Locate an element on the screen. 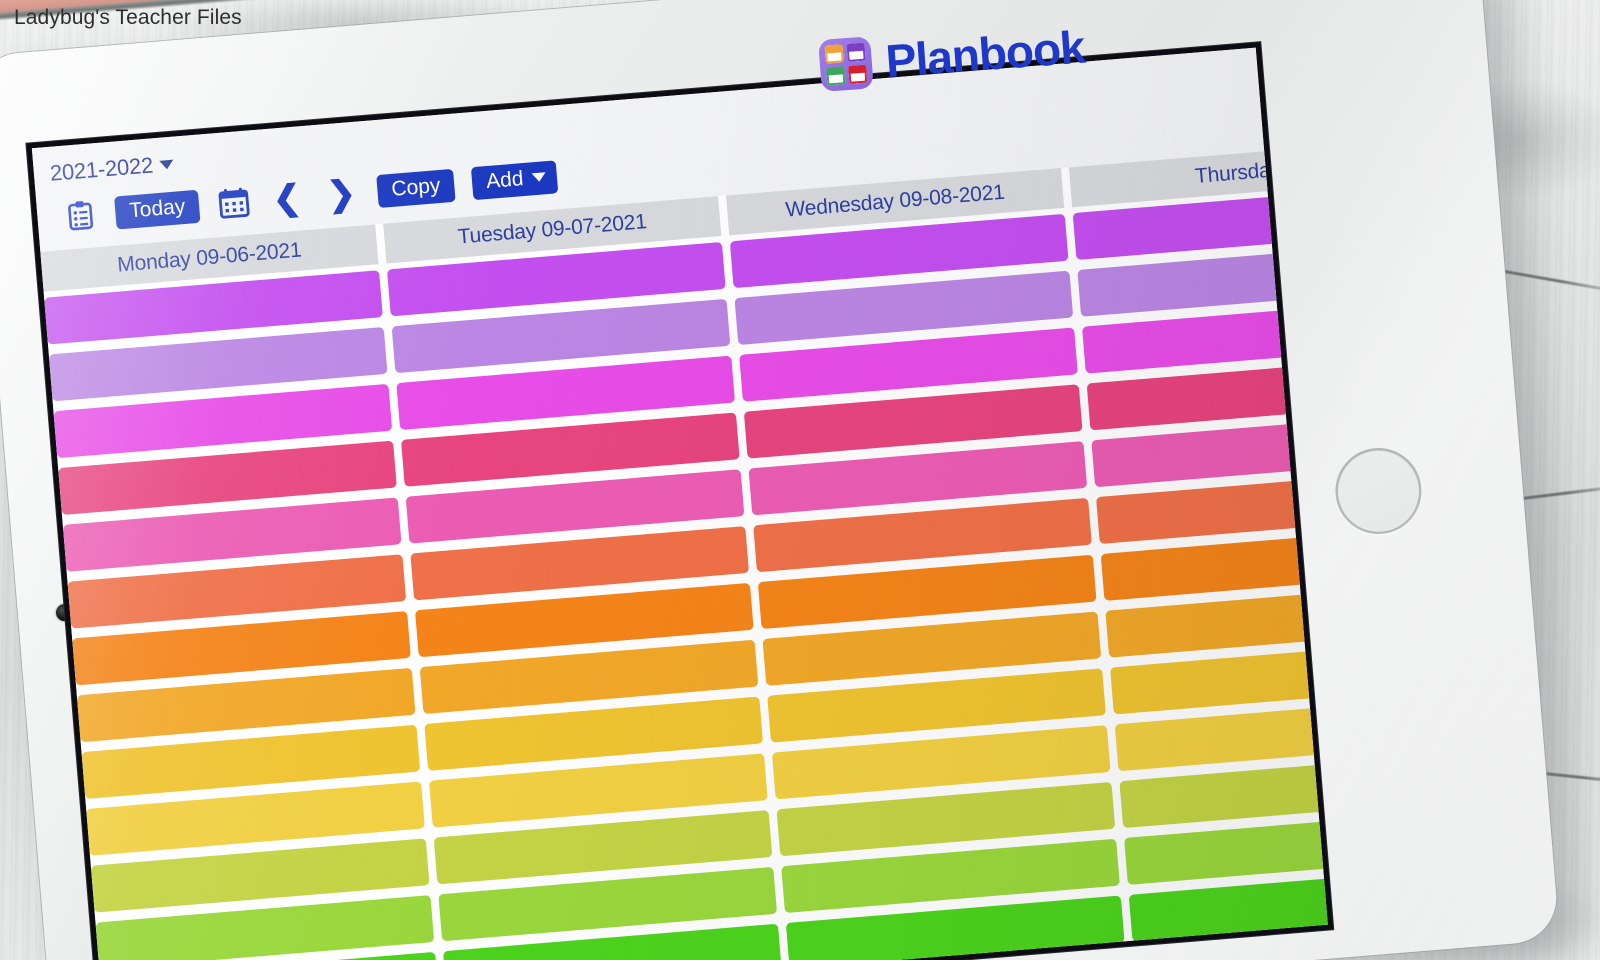 The width and height of the screenshot is (1600, 960). watermark-text: Ladybug's Teacher Files is located at coordinates (128, 17).